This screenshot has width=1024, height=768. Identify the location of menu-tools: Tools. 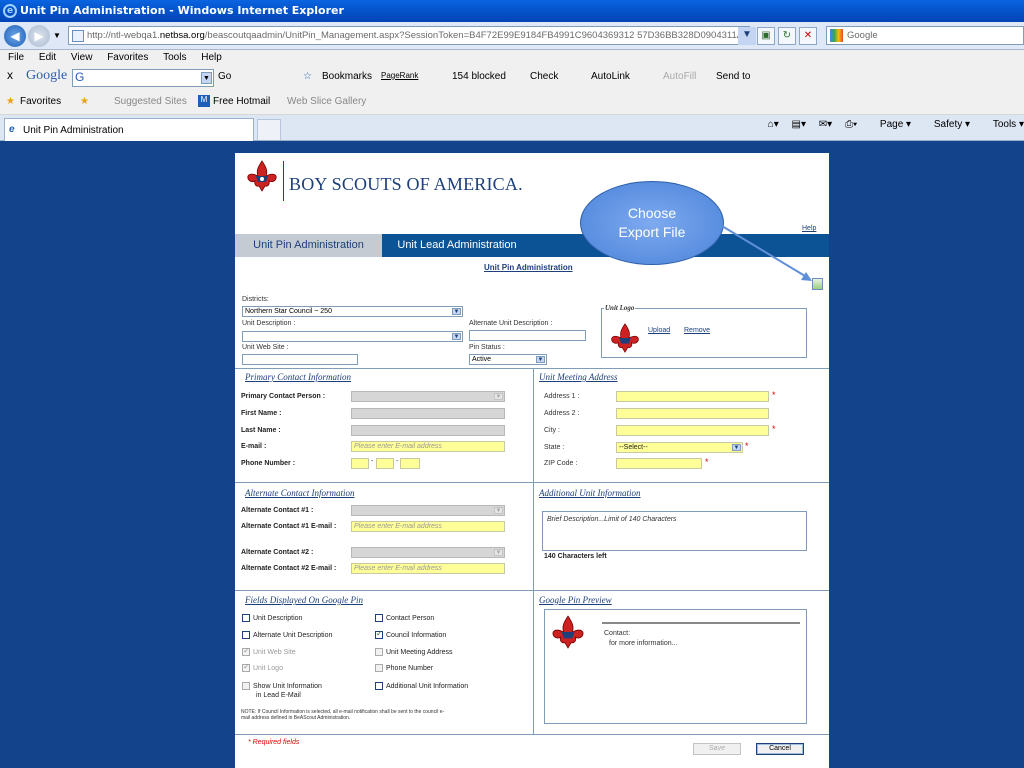
(174, 57).